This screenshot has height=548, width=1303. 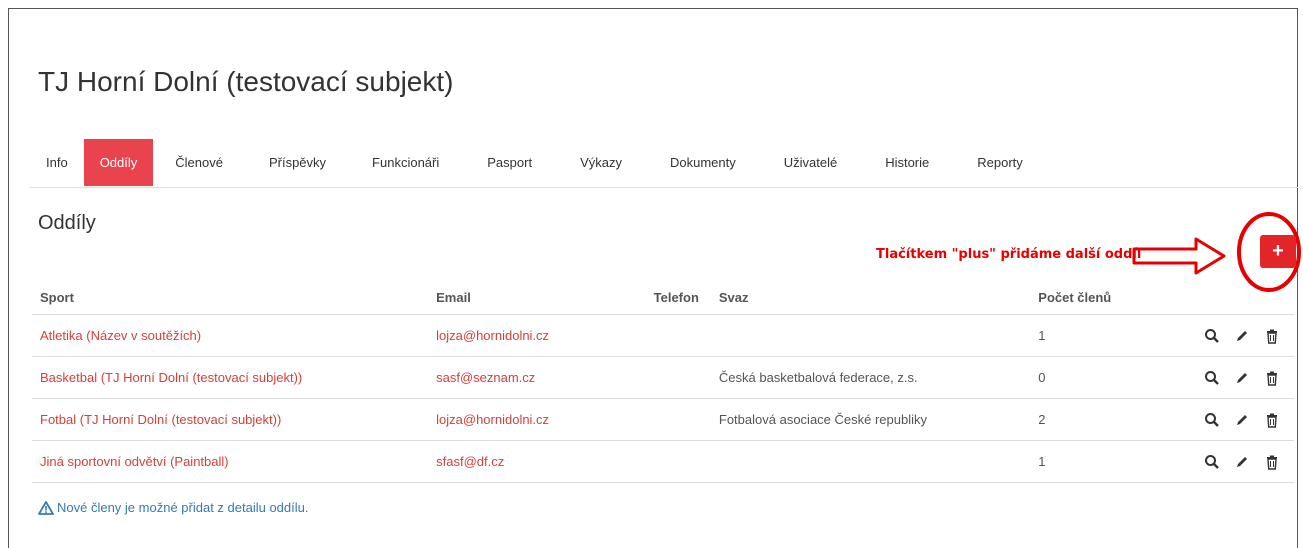 I want to click on email-link: sasf@seznam.cz, so click(x=485, y=377).